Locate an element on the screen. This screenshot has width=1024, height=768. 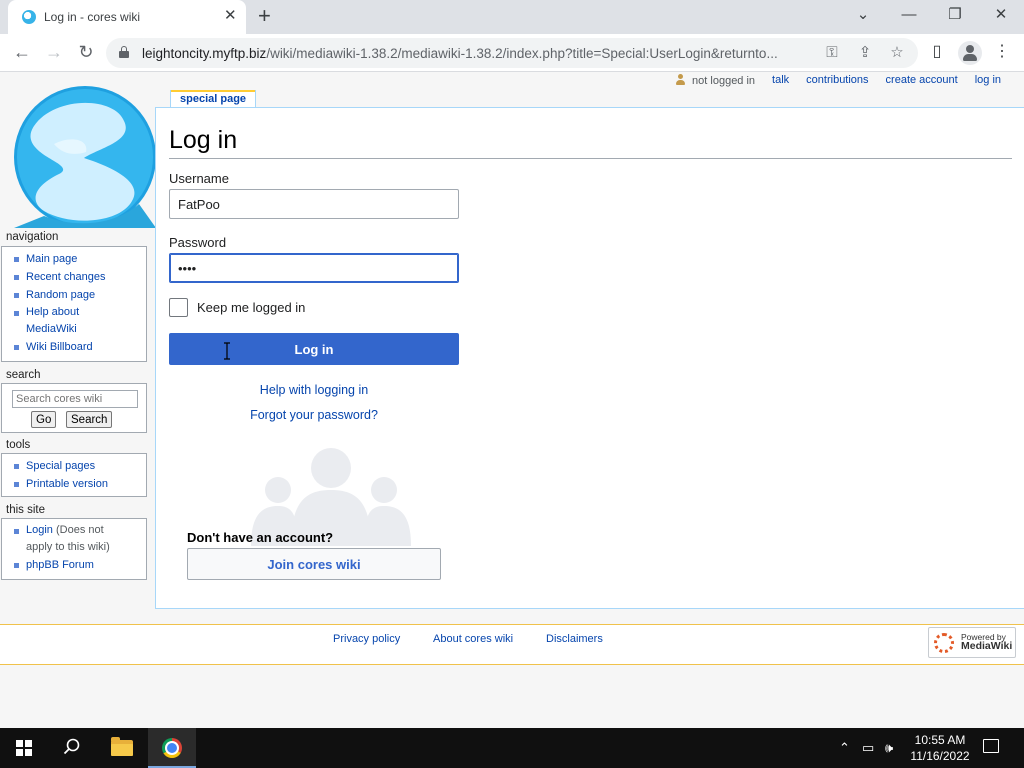
password-label: Password is located at coordinates (198, 242).